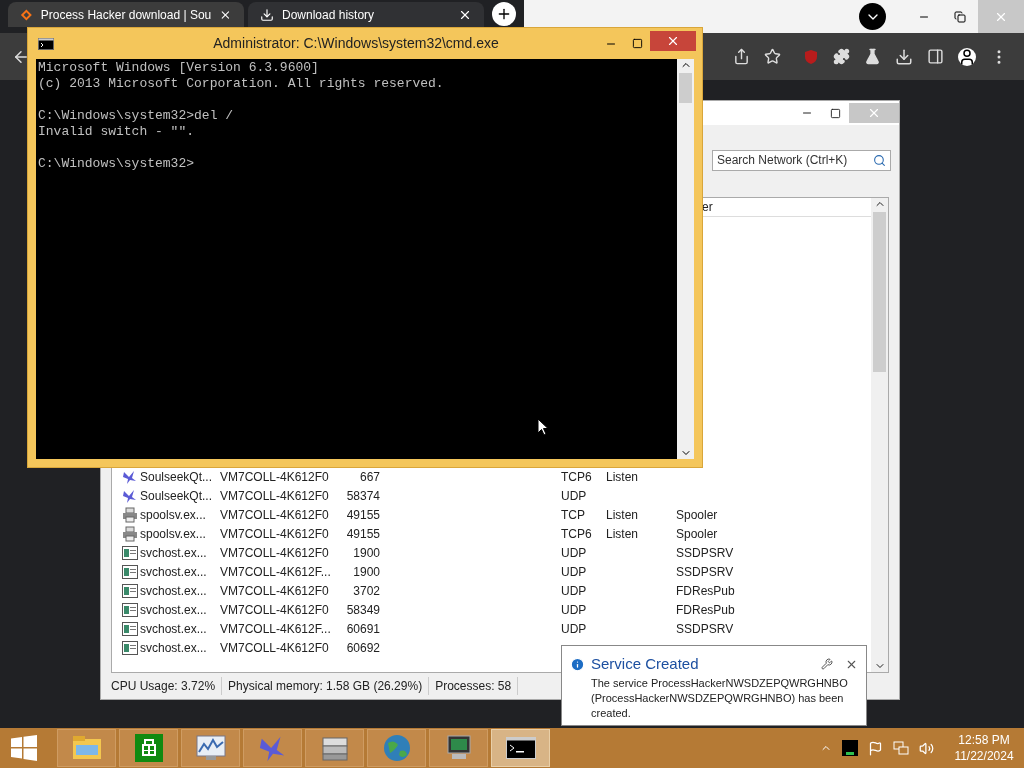  Describe the element at coordinates (645, 664) in the screenshot. I see `notification-title: Service Created` at that location.